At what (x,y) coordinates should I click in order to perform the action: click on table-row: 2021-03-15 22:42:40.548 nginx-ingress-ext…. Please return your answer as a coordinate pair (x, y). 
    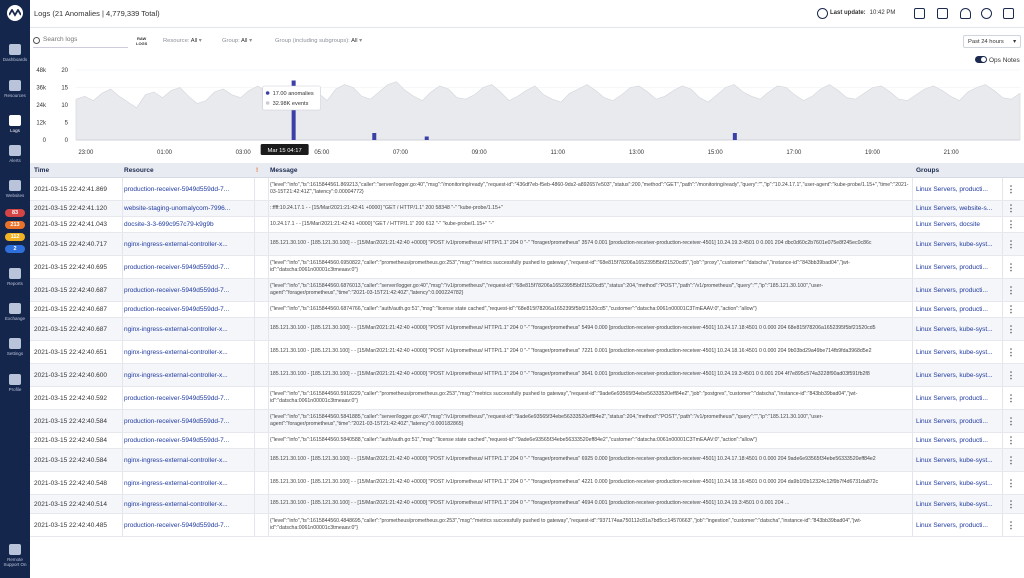
    Looking at the image, I should click on (527, 483).